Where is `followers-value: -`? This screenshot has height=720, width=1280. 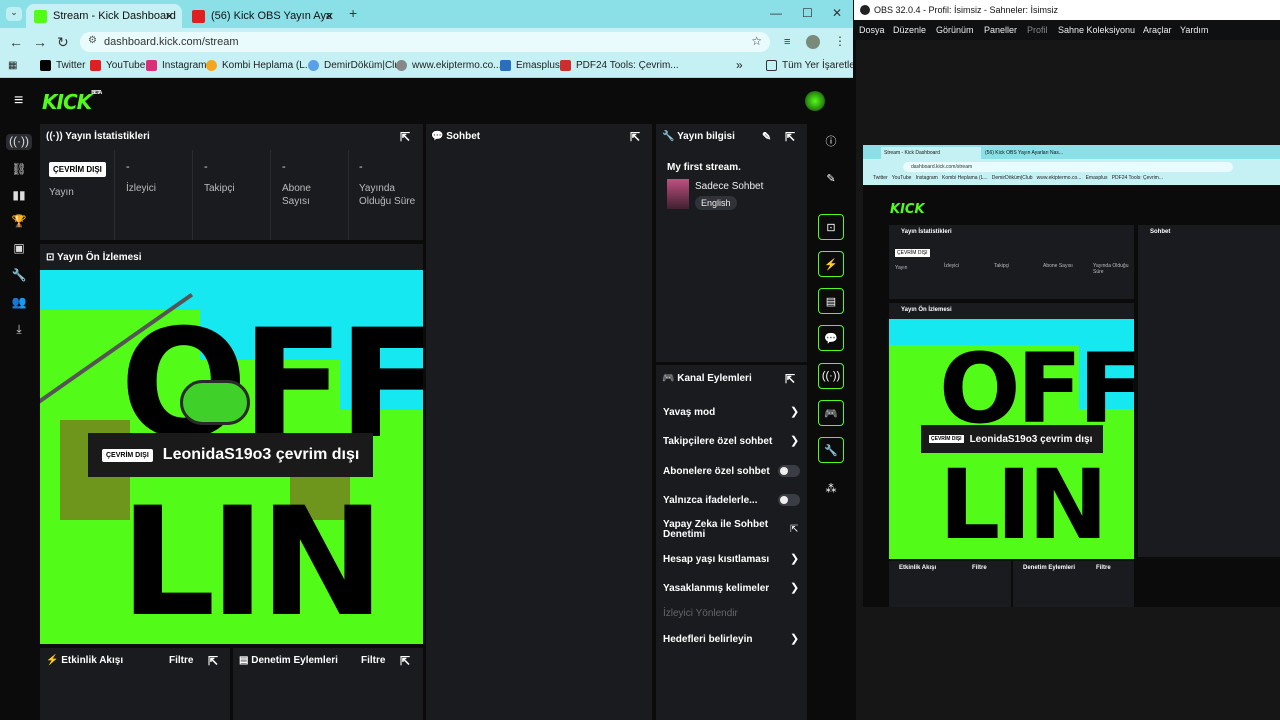
followers-value: - is located at coordinates (206, 167).